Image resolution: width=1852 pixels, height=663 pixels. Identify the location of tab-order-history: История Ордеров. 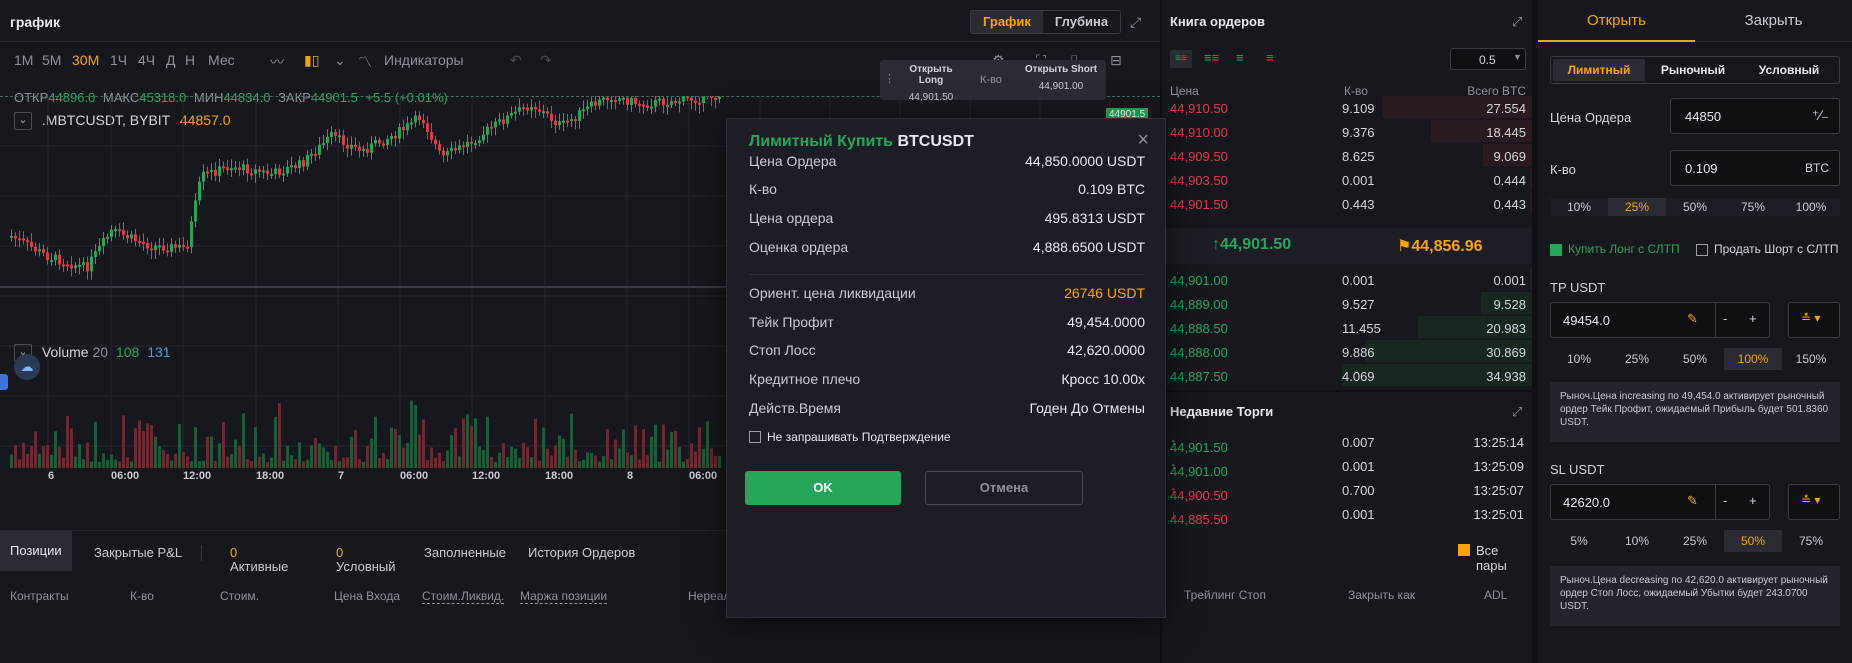
(581, 552).